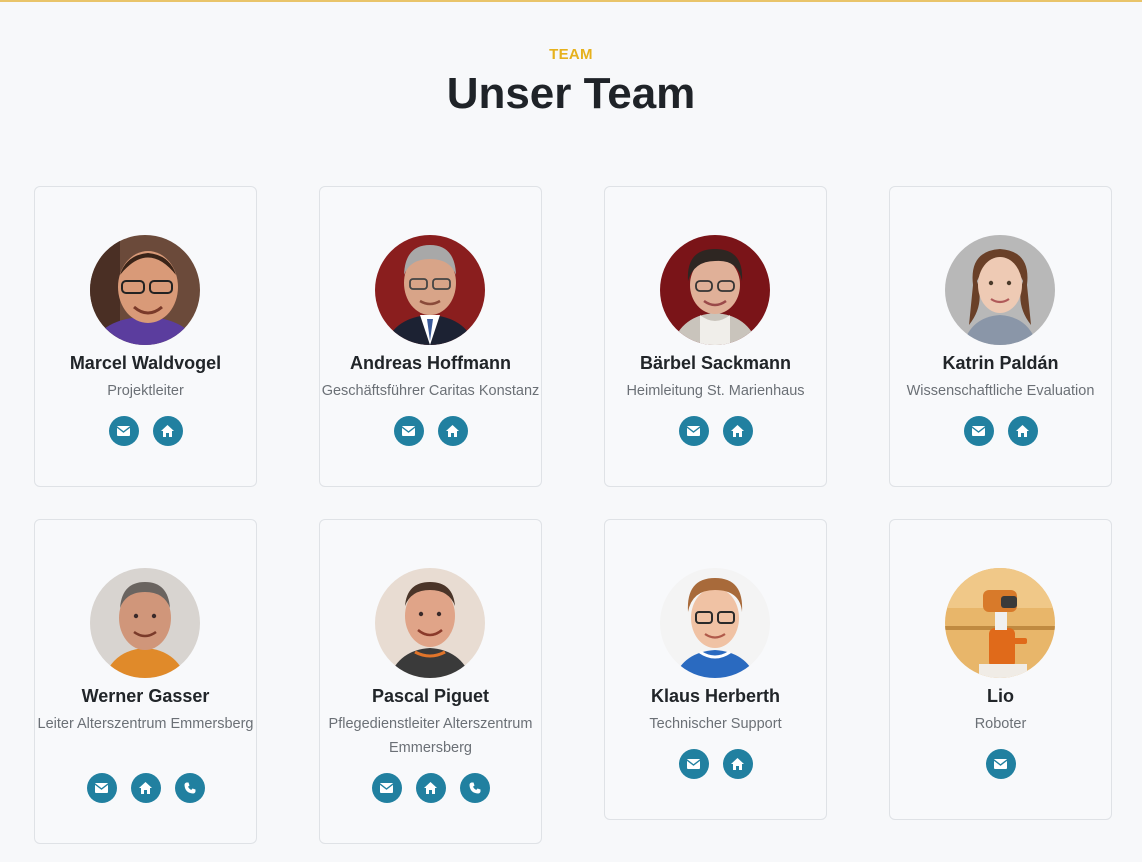  Describe the element at coordinates (571, 54) in the screenshot. I see `section-eyebrow: TEAM` at that location.